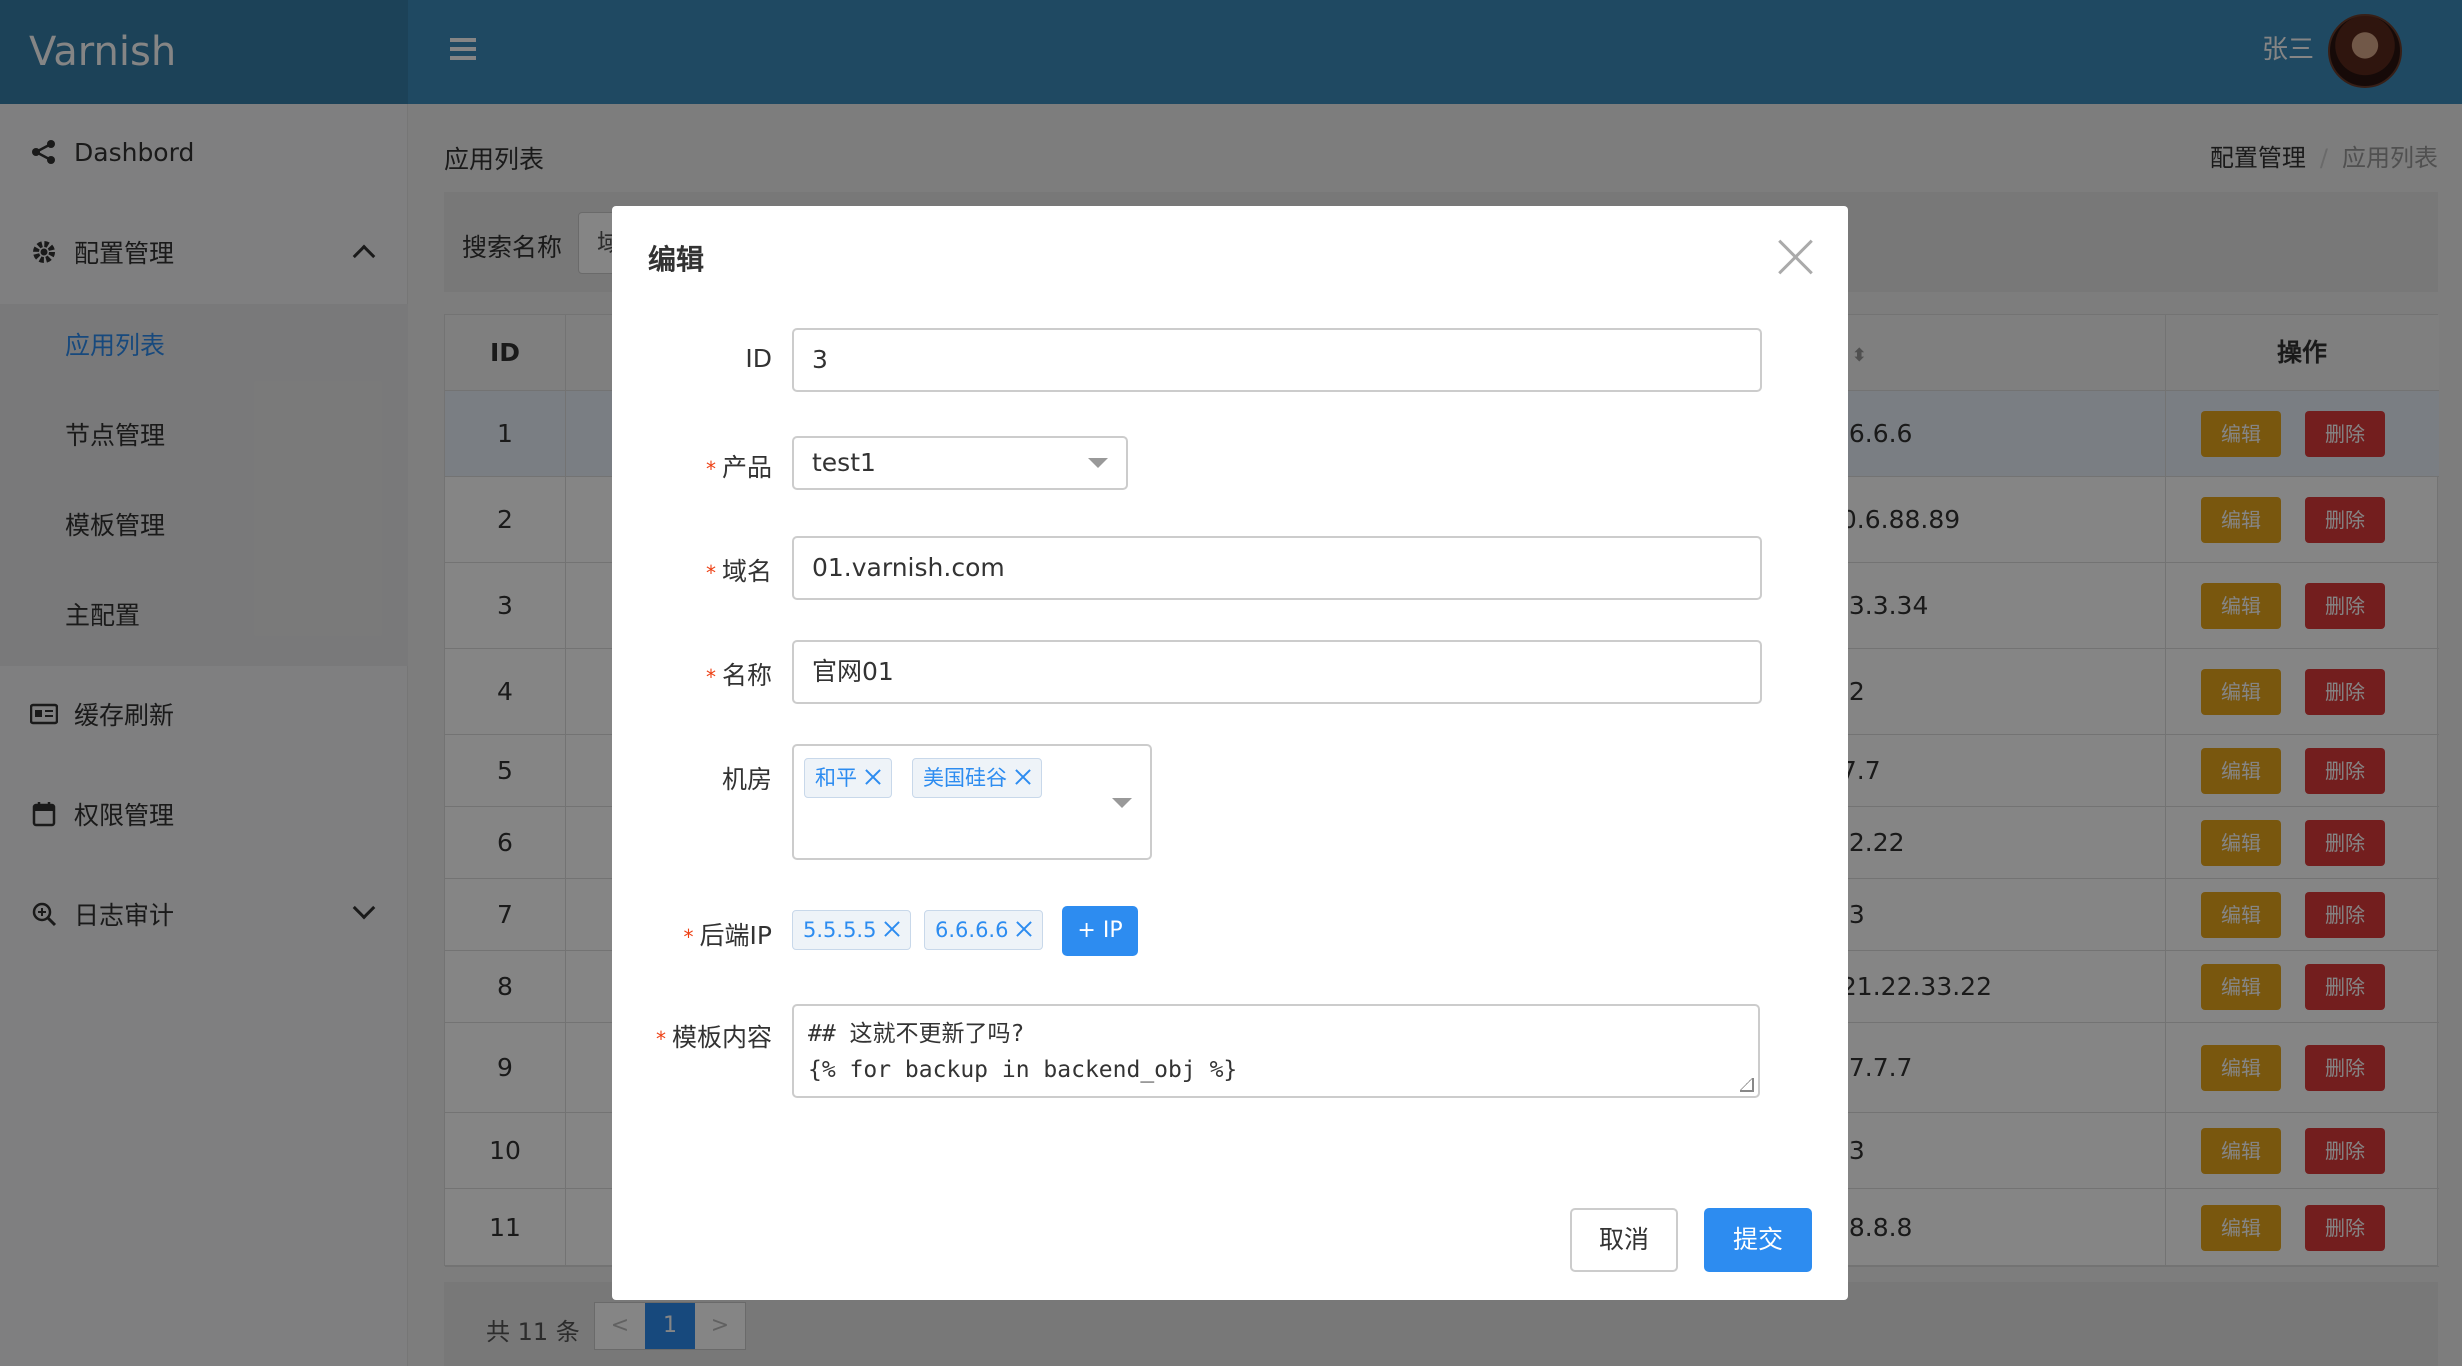  I want to click on template-label-text: 模板内容, so click(721, 1037).